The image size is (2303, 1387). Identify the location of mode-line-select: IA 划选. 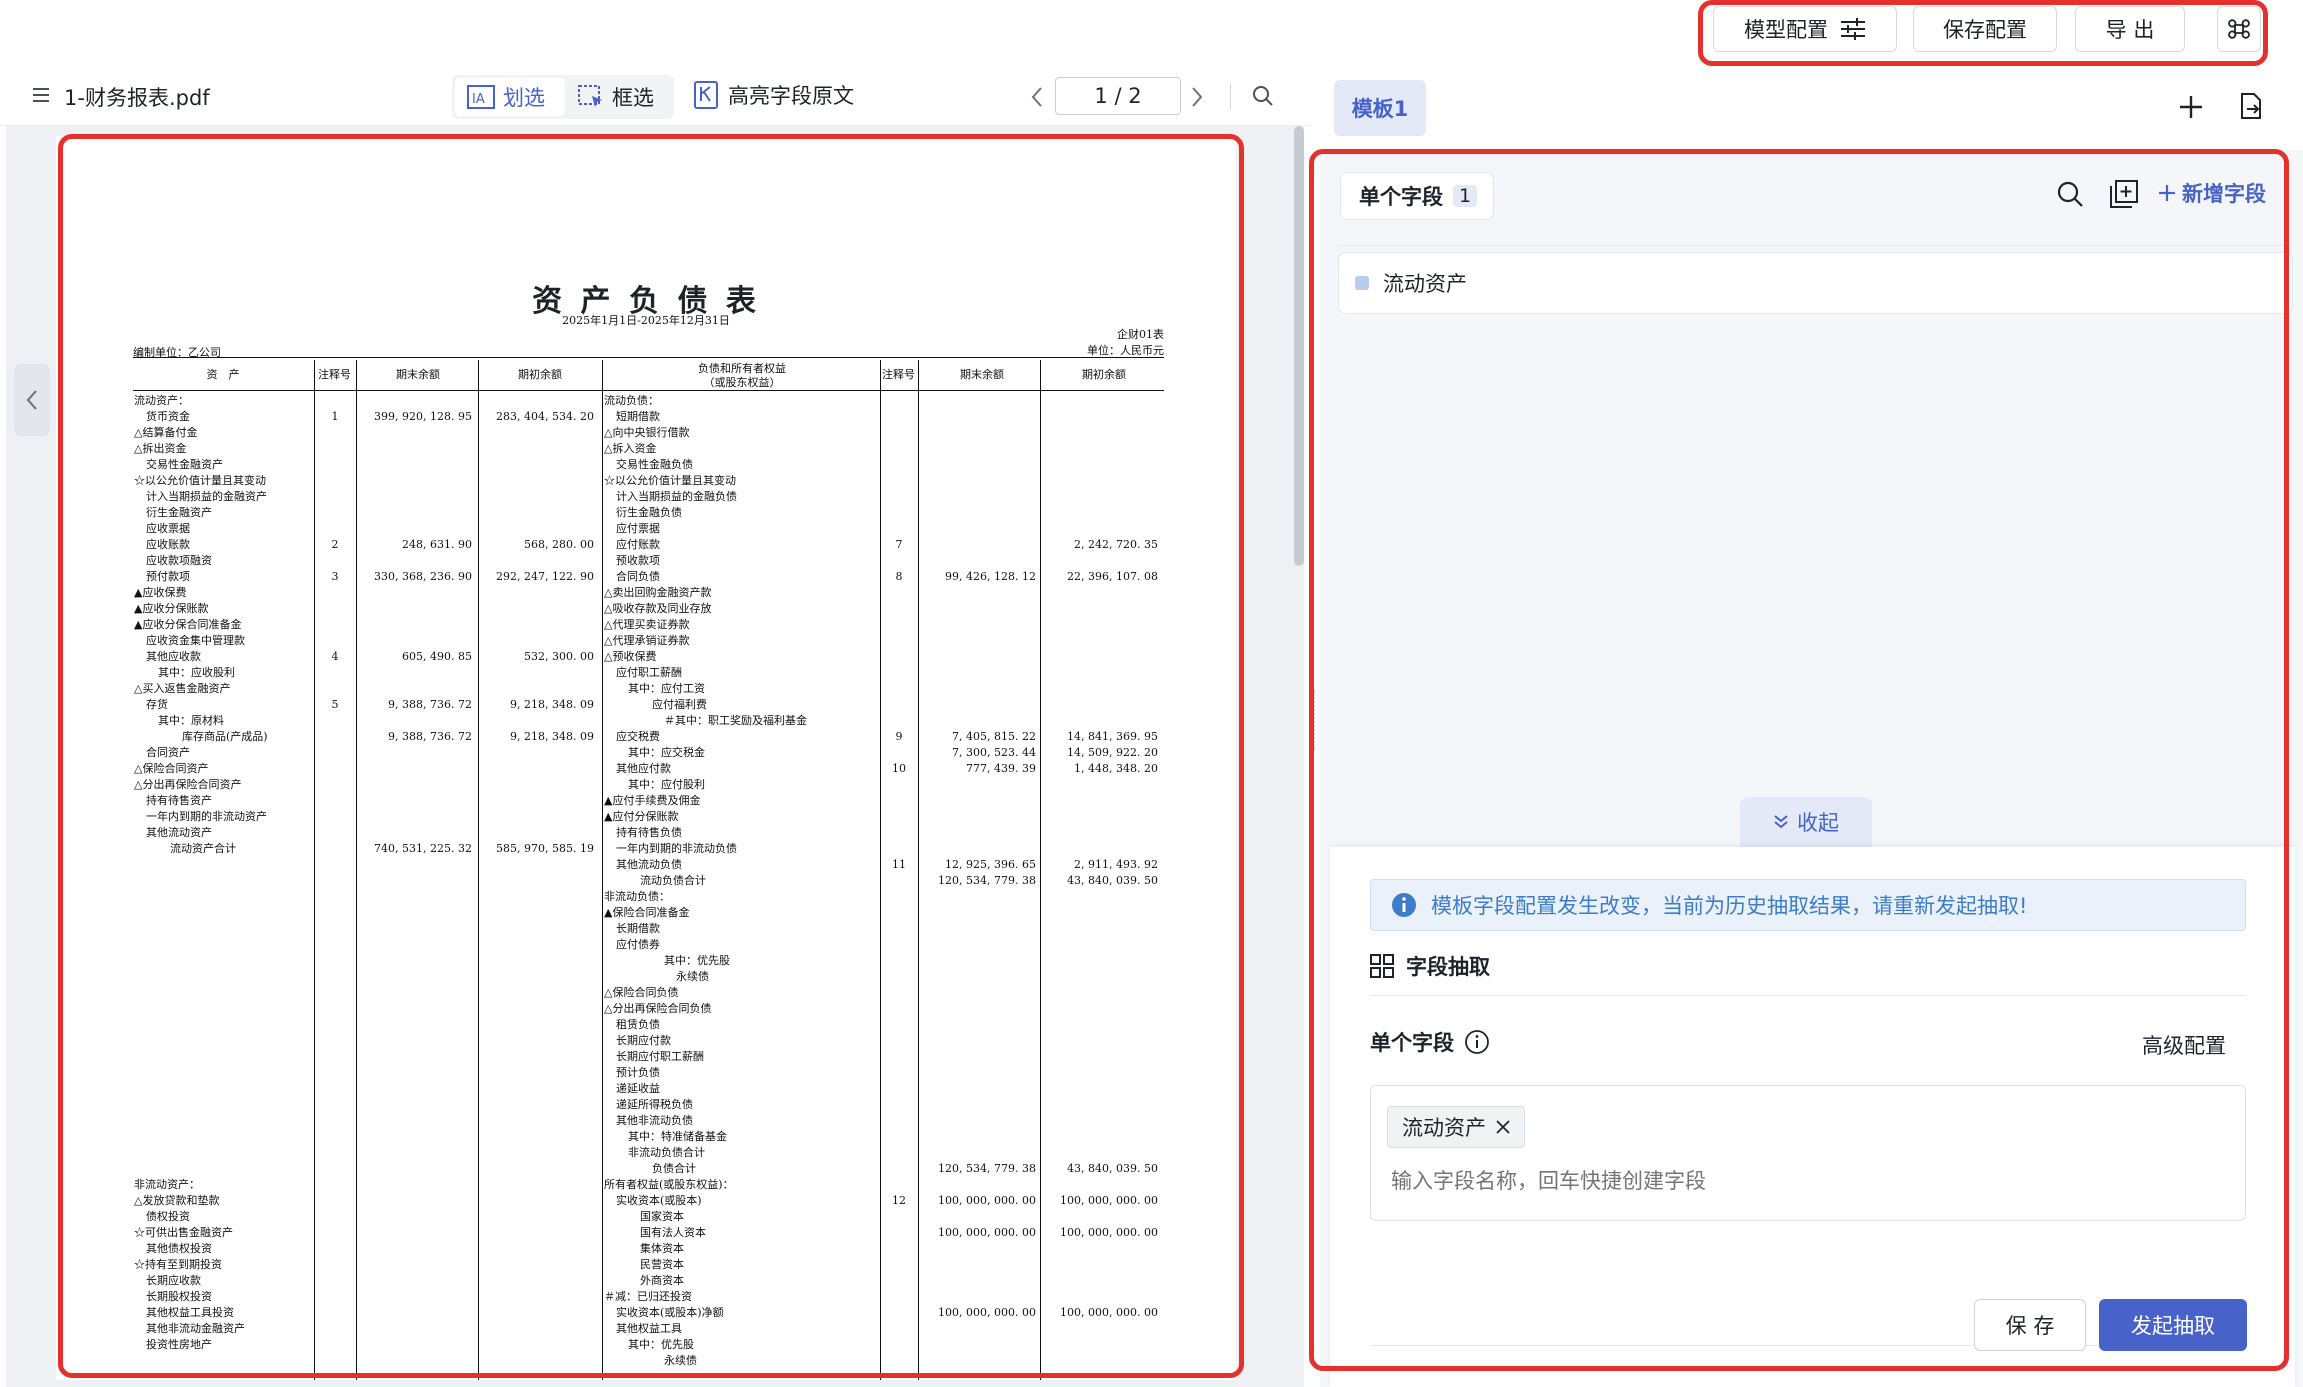
(510, 97).